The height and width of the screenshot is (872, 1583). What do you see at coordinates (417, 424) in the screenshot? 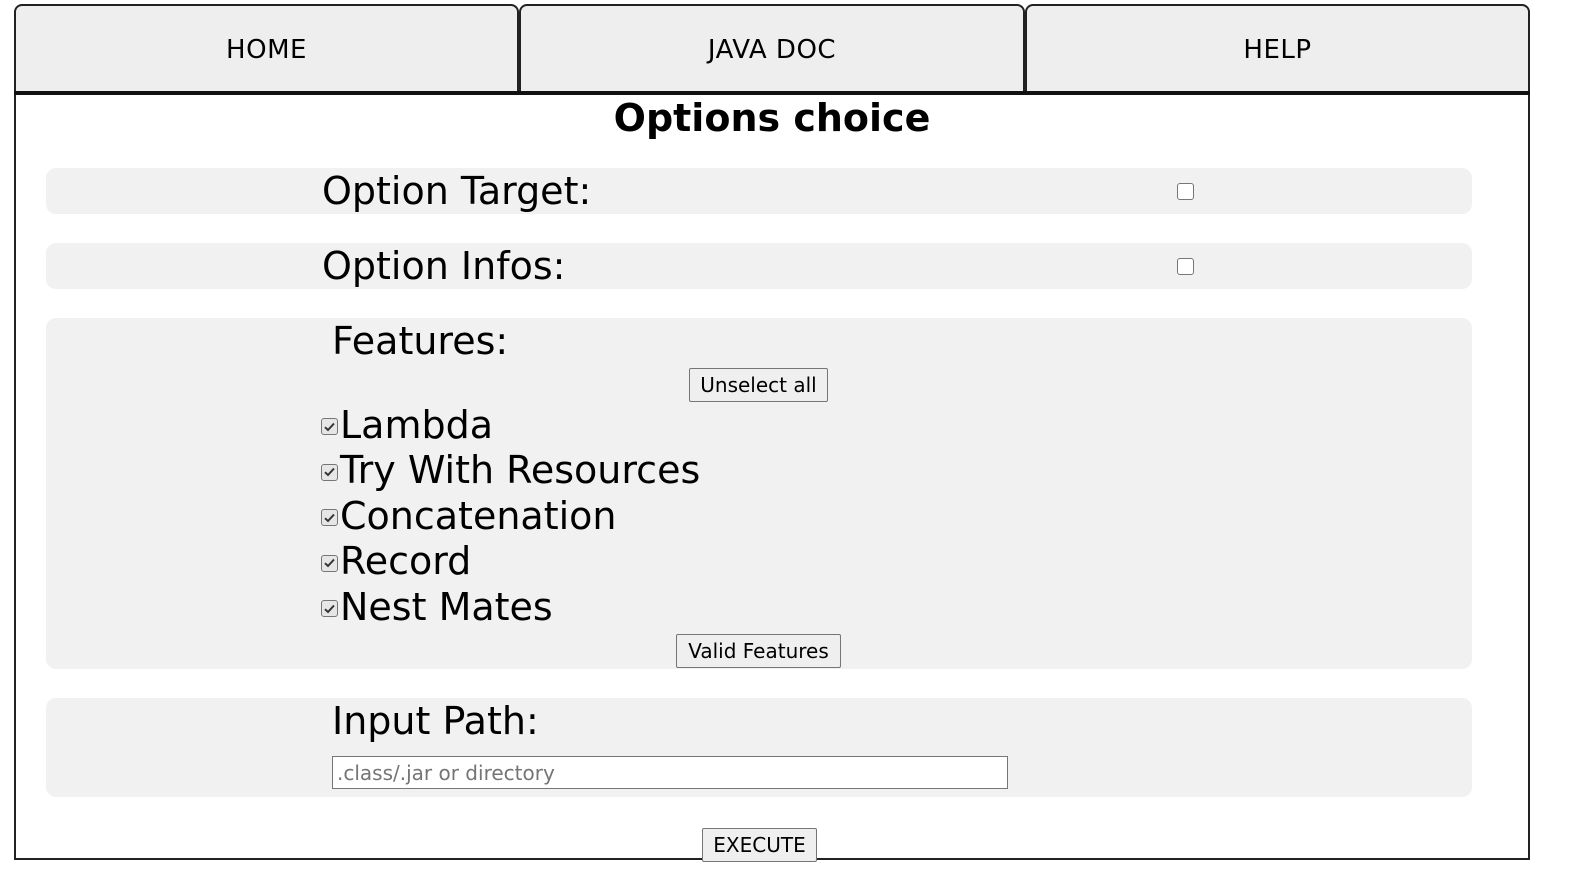
I see `feature-label: Lambda` at bounding box center [417, 424].